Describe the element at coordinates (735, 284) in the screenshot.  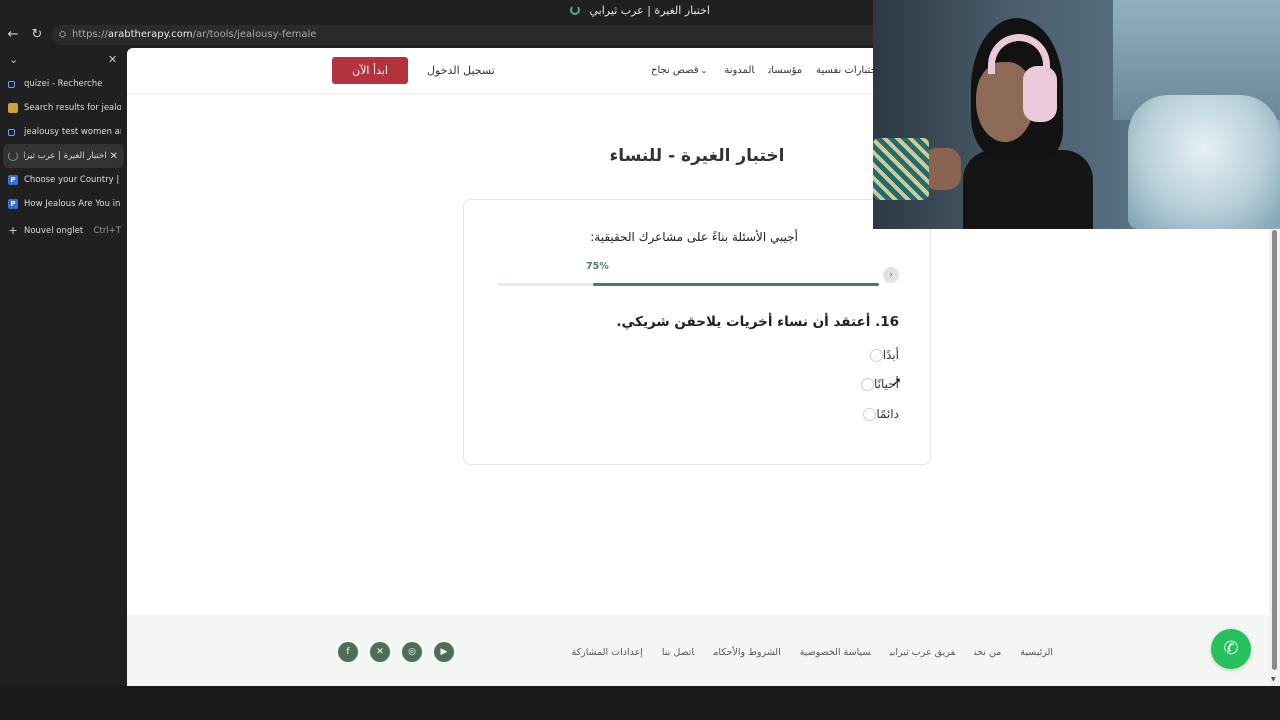
I see `progress-fill` at that location.